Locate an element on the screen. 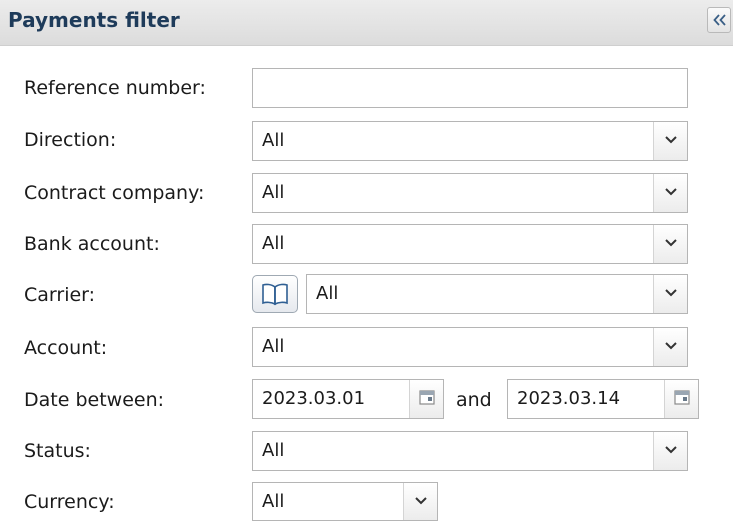 The height and width of the screenshot is (521, 733). bank-account-select: All is located at coordinates (470, 244).